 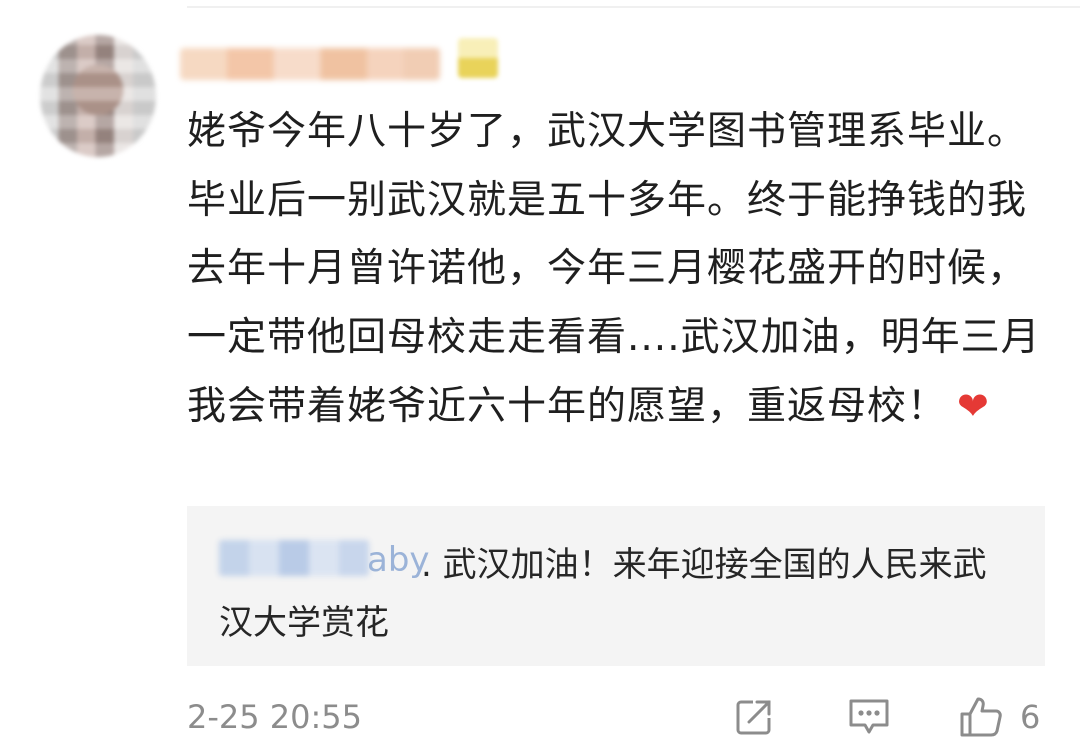 I want to click on thumbs-up-icon, so click(x=981, y=717).